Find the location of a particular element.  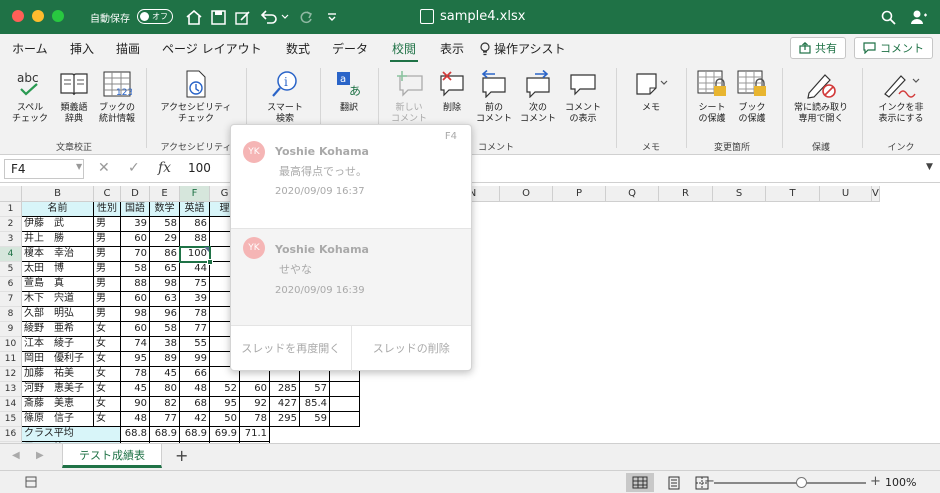

tab-view: 表示 is located at coordinates (452, 48).